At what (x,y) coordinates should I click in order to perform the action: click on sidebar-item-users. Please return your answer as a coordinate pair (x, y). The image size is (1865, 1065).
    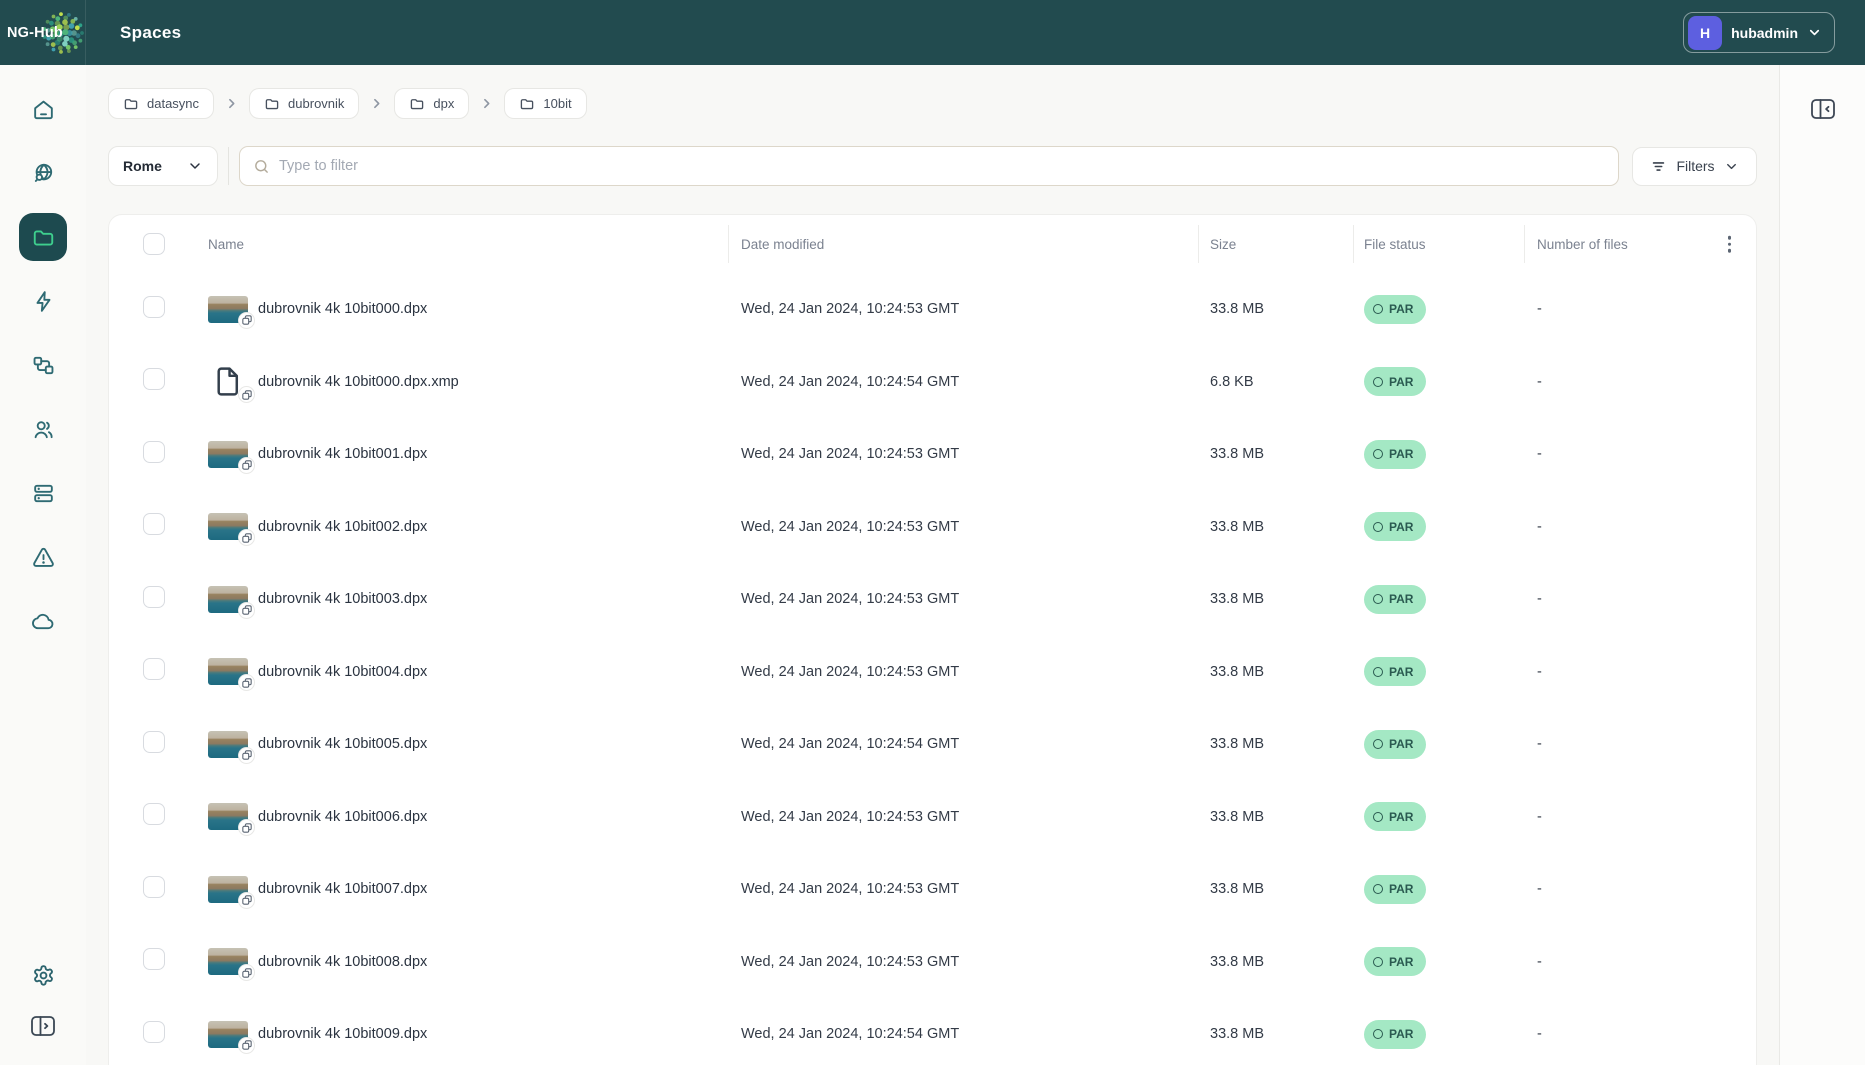
    Looking at the image, I should click on (43, 429).